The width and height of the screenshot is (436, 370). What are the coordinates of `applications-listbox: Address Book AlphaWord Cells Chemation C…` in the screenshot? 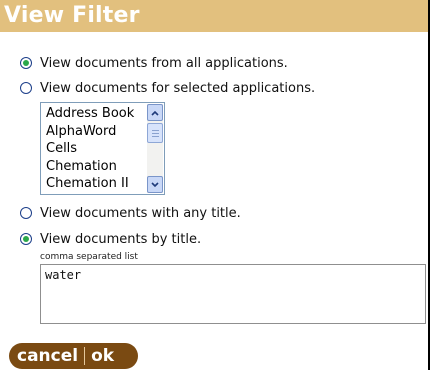 It's located at (102, 148).